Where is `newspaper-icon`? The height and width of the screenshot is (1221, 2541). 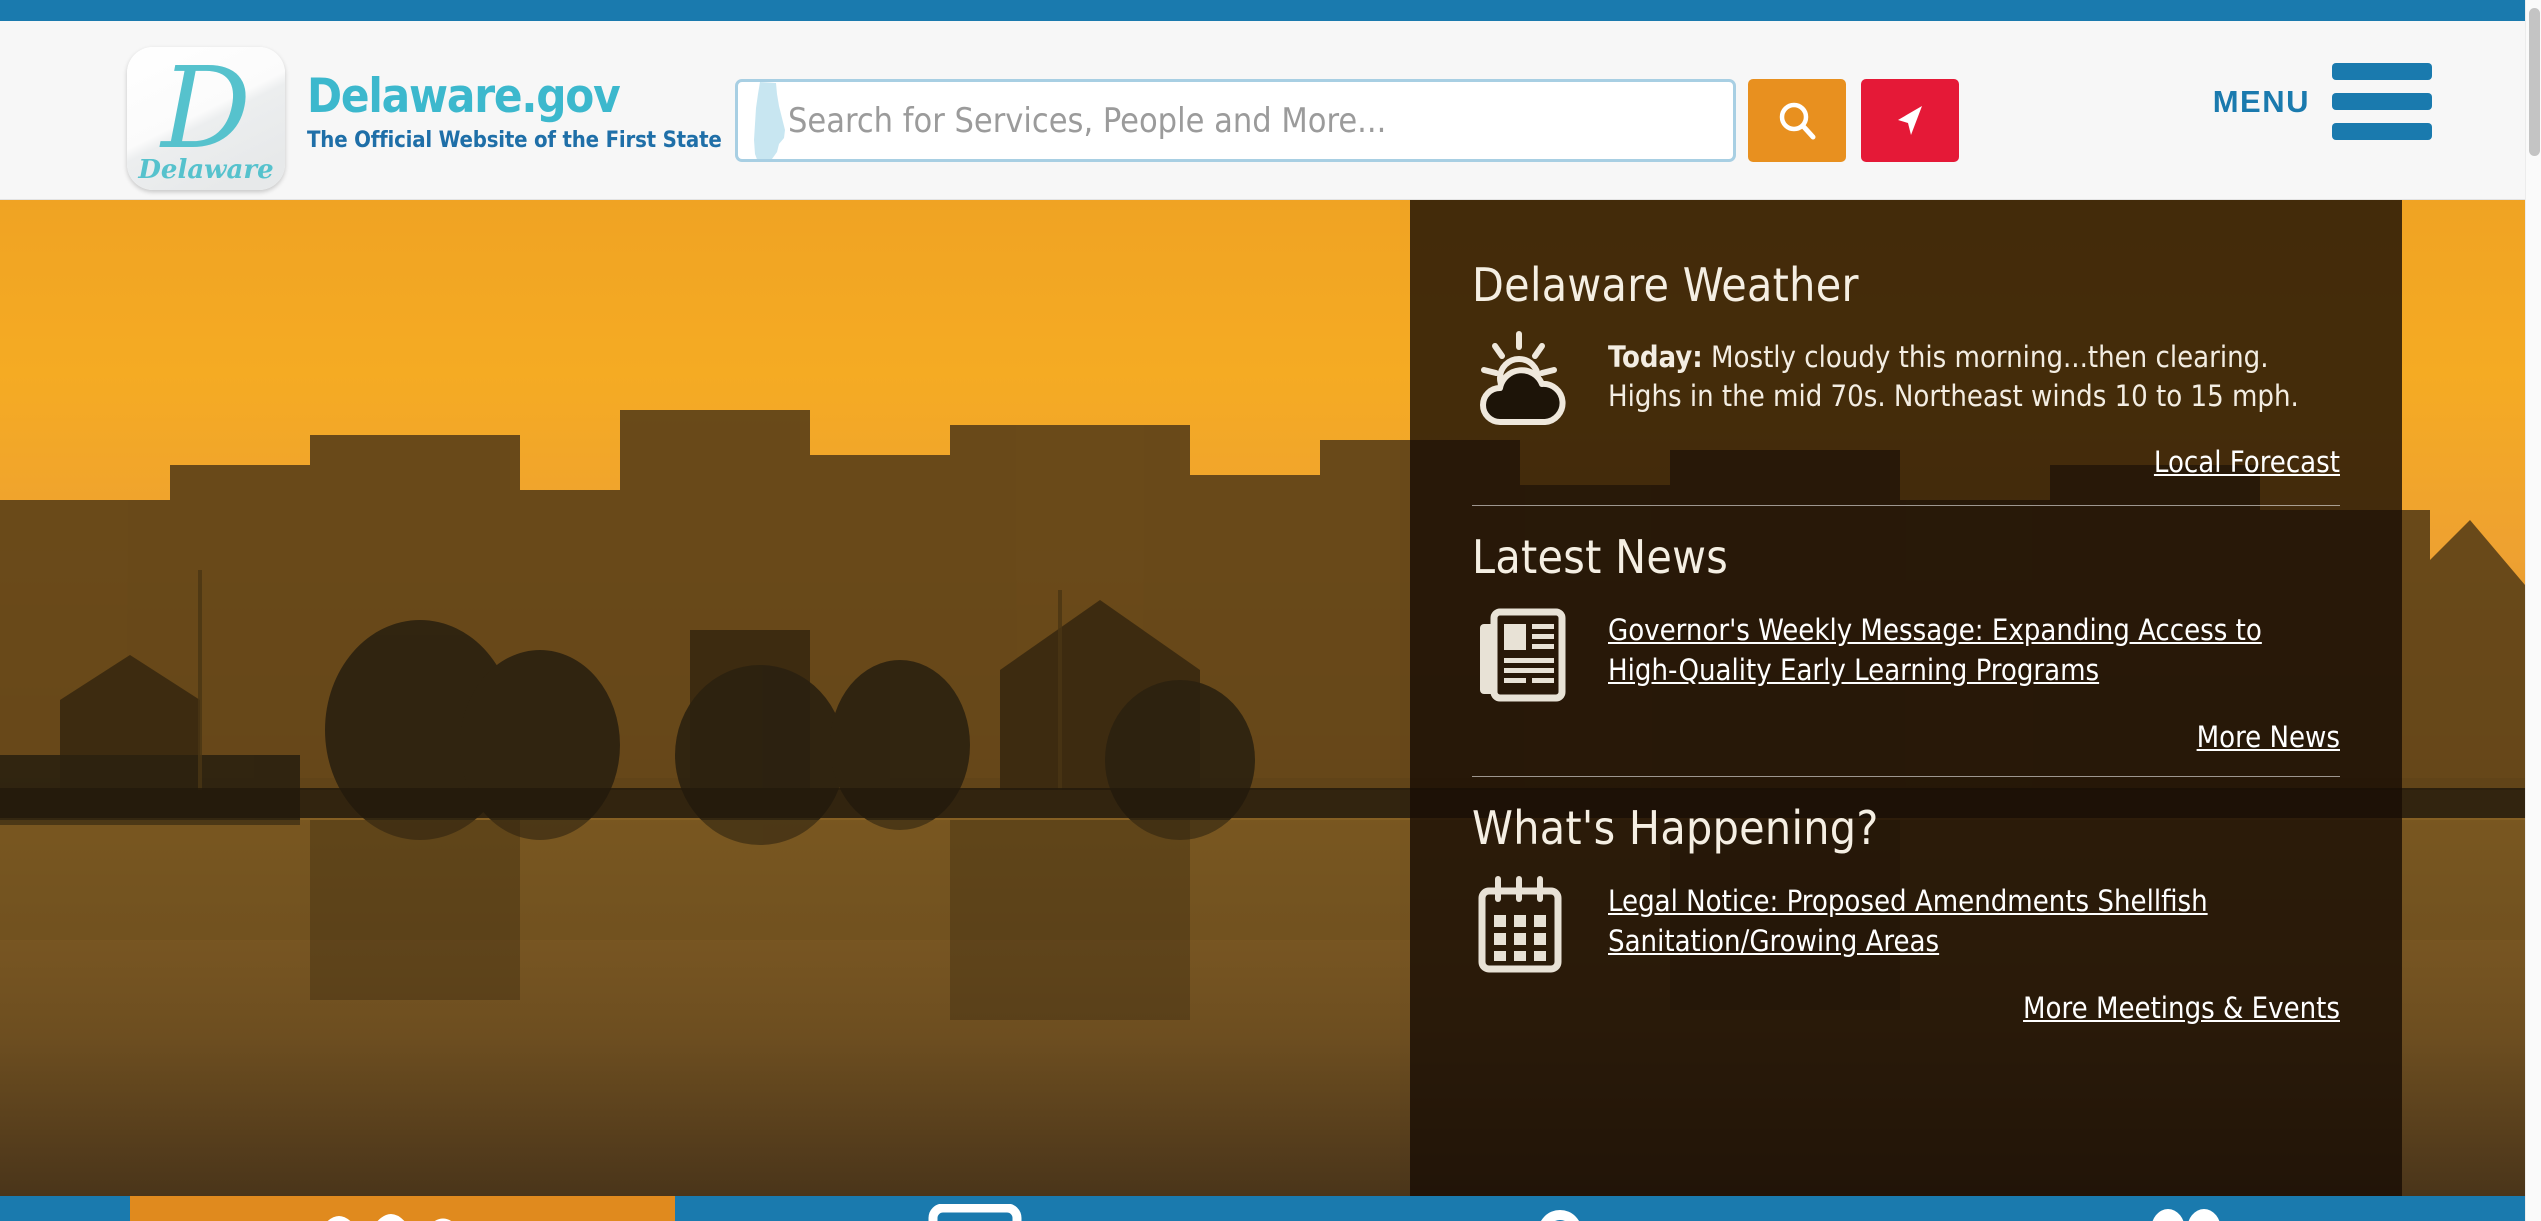
newspaper-icon is located at coordinates (1524, 654).